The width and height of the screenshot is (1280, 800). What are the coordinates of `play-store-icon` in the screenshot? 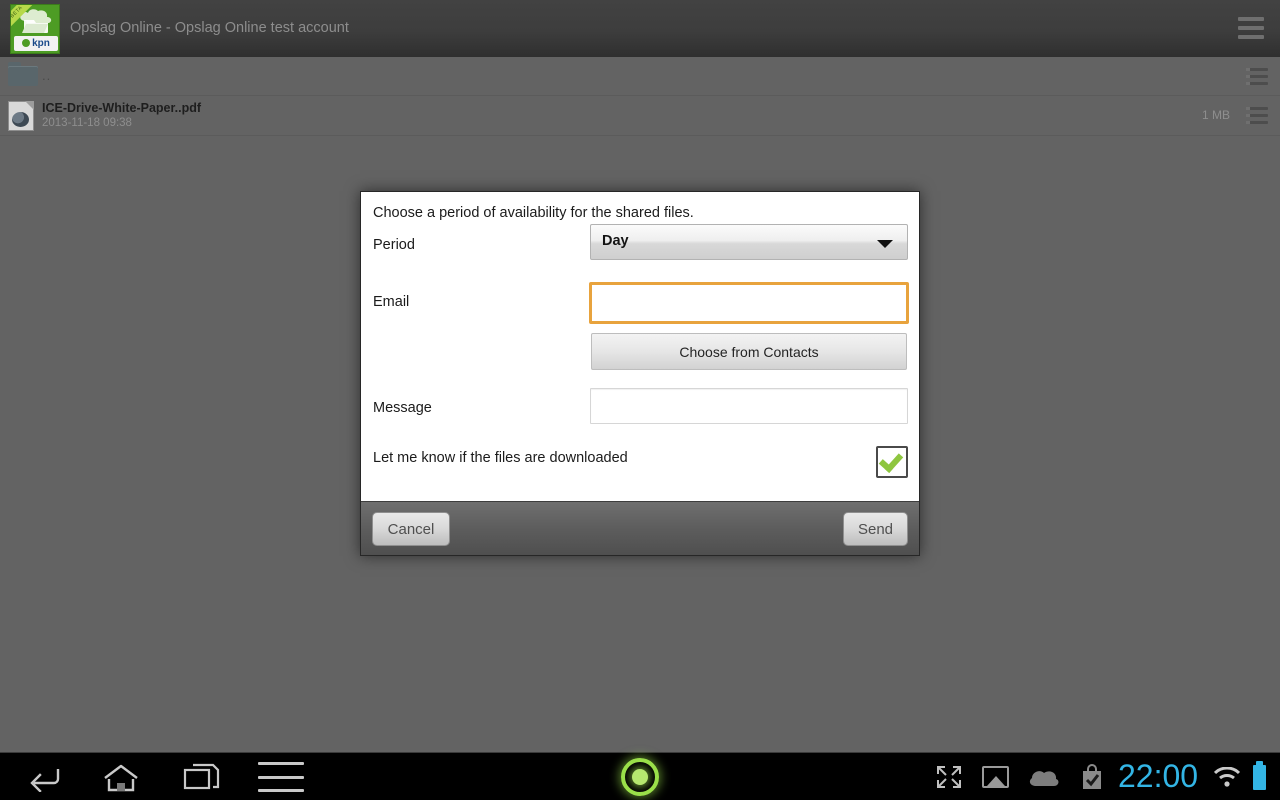 It's located at (1092, 777).